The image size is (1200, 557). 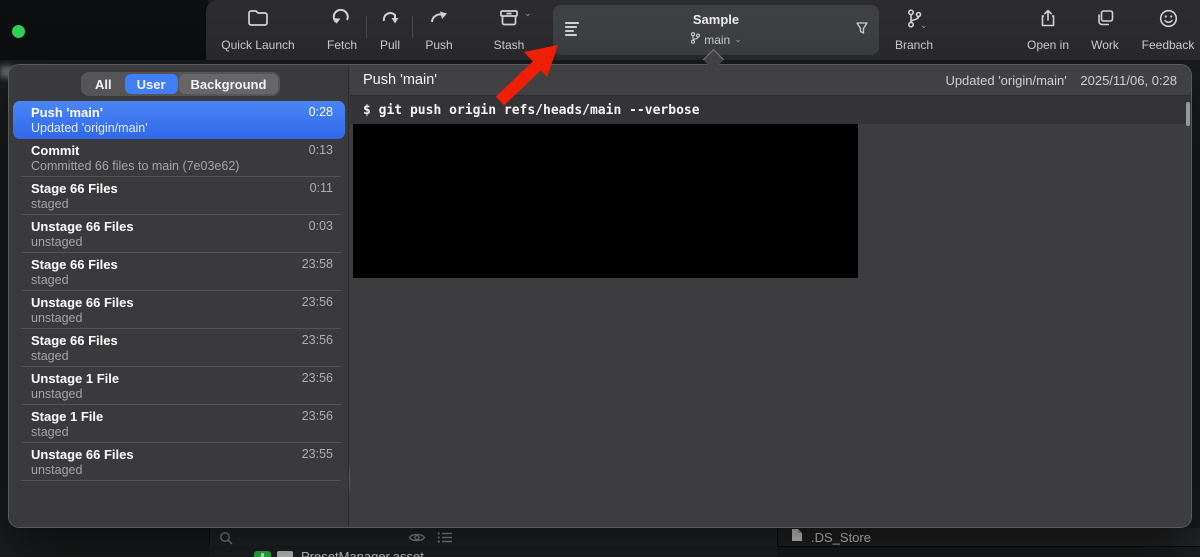 I want to click on activity-filter-tabs: All User Background, so click(x=181, y=84).